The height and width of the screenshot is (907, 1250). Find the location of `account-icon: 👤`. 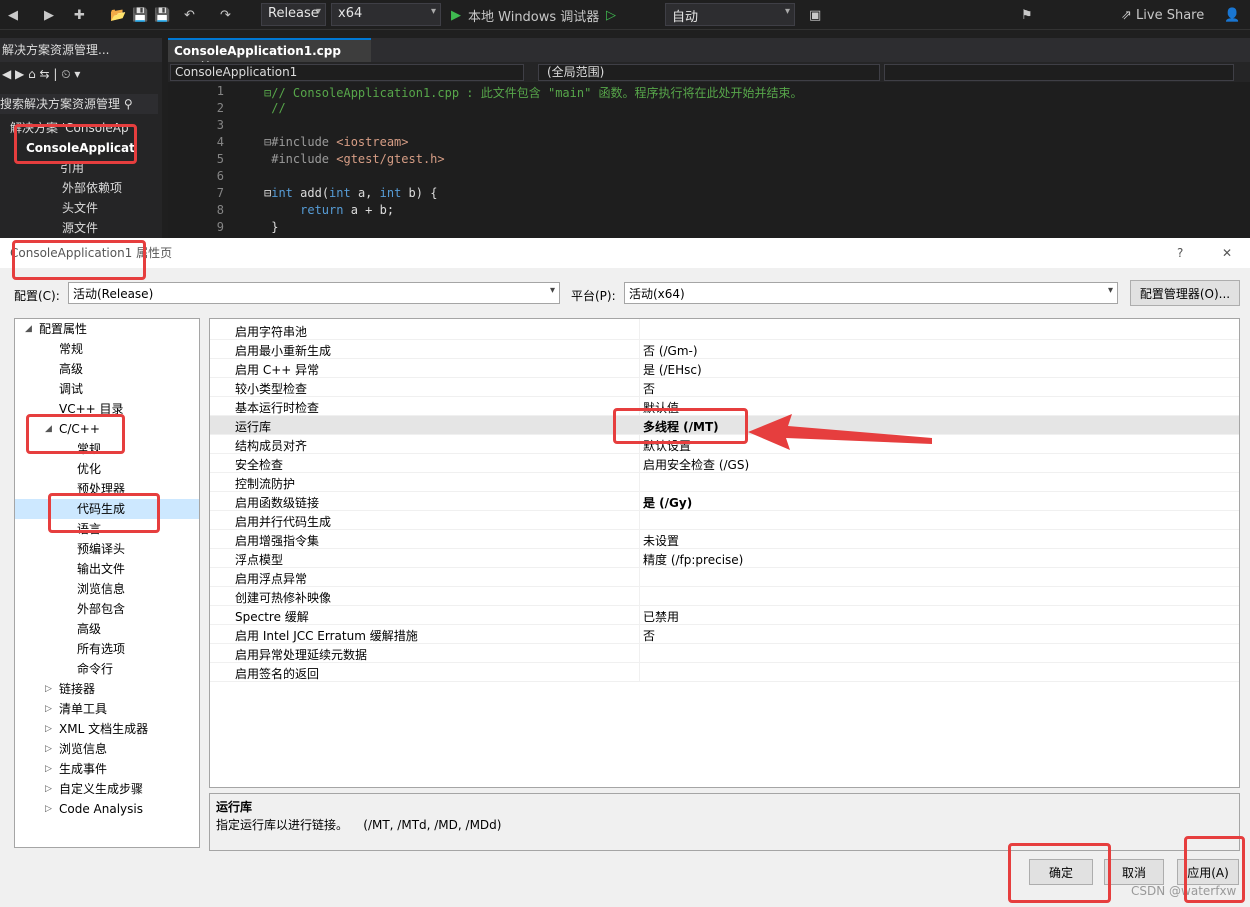

account-icon: 👤 is located at coordinates (1232, 15).